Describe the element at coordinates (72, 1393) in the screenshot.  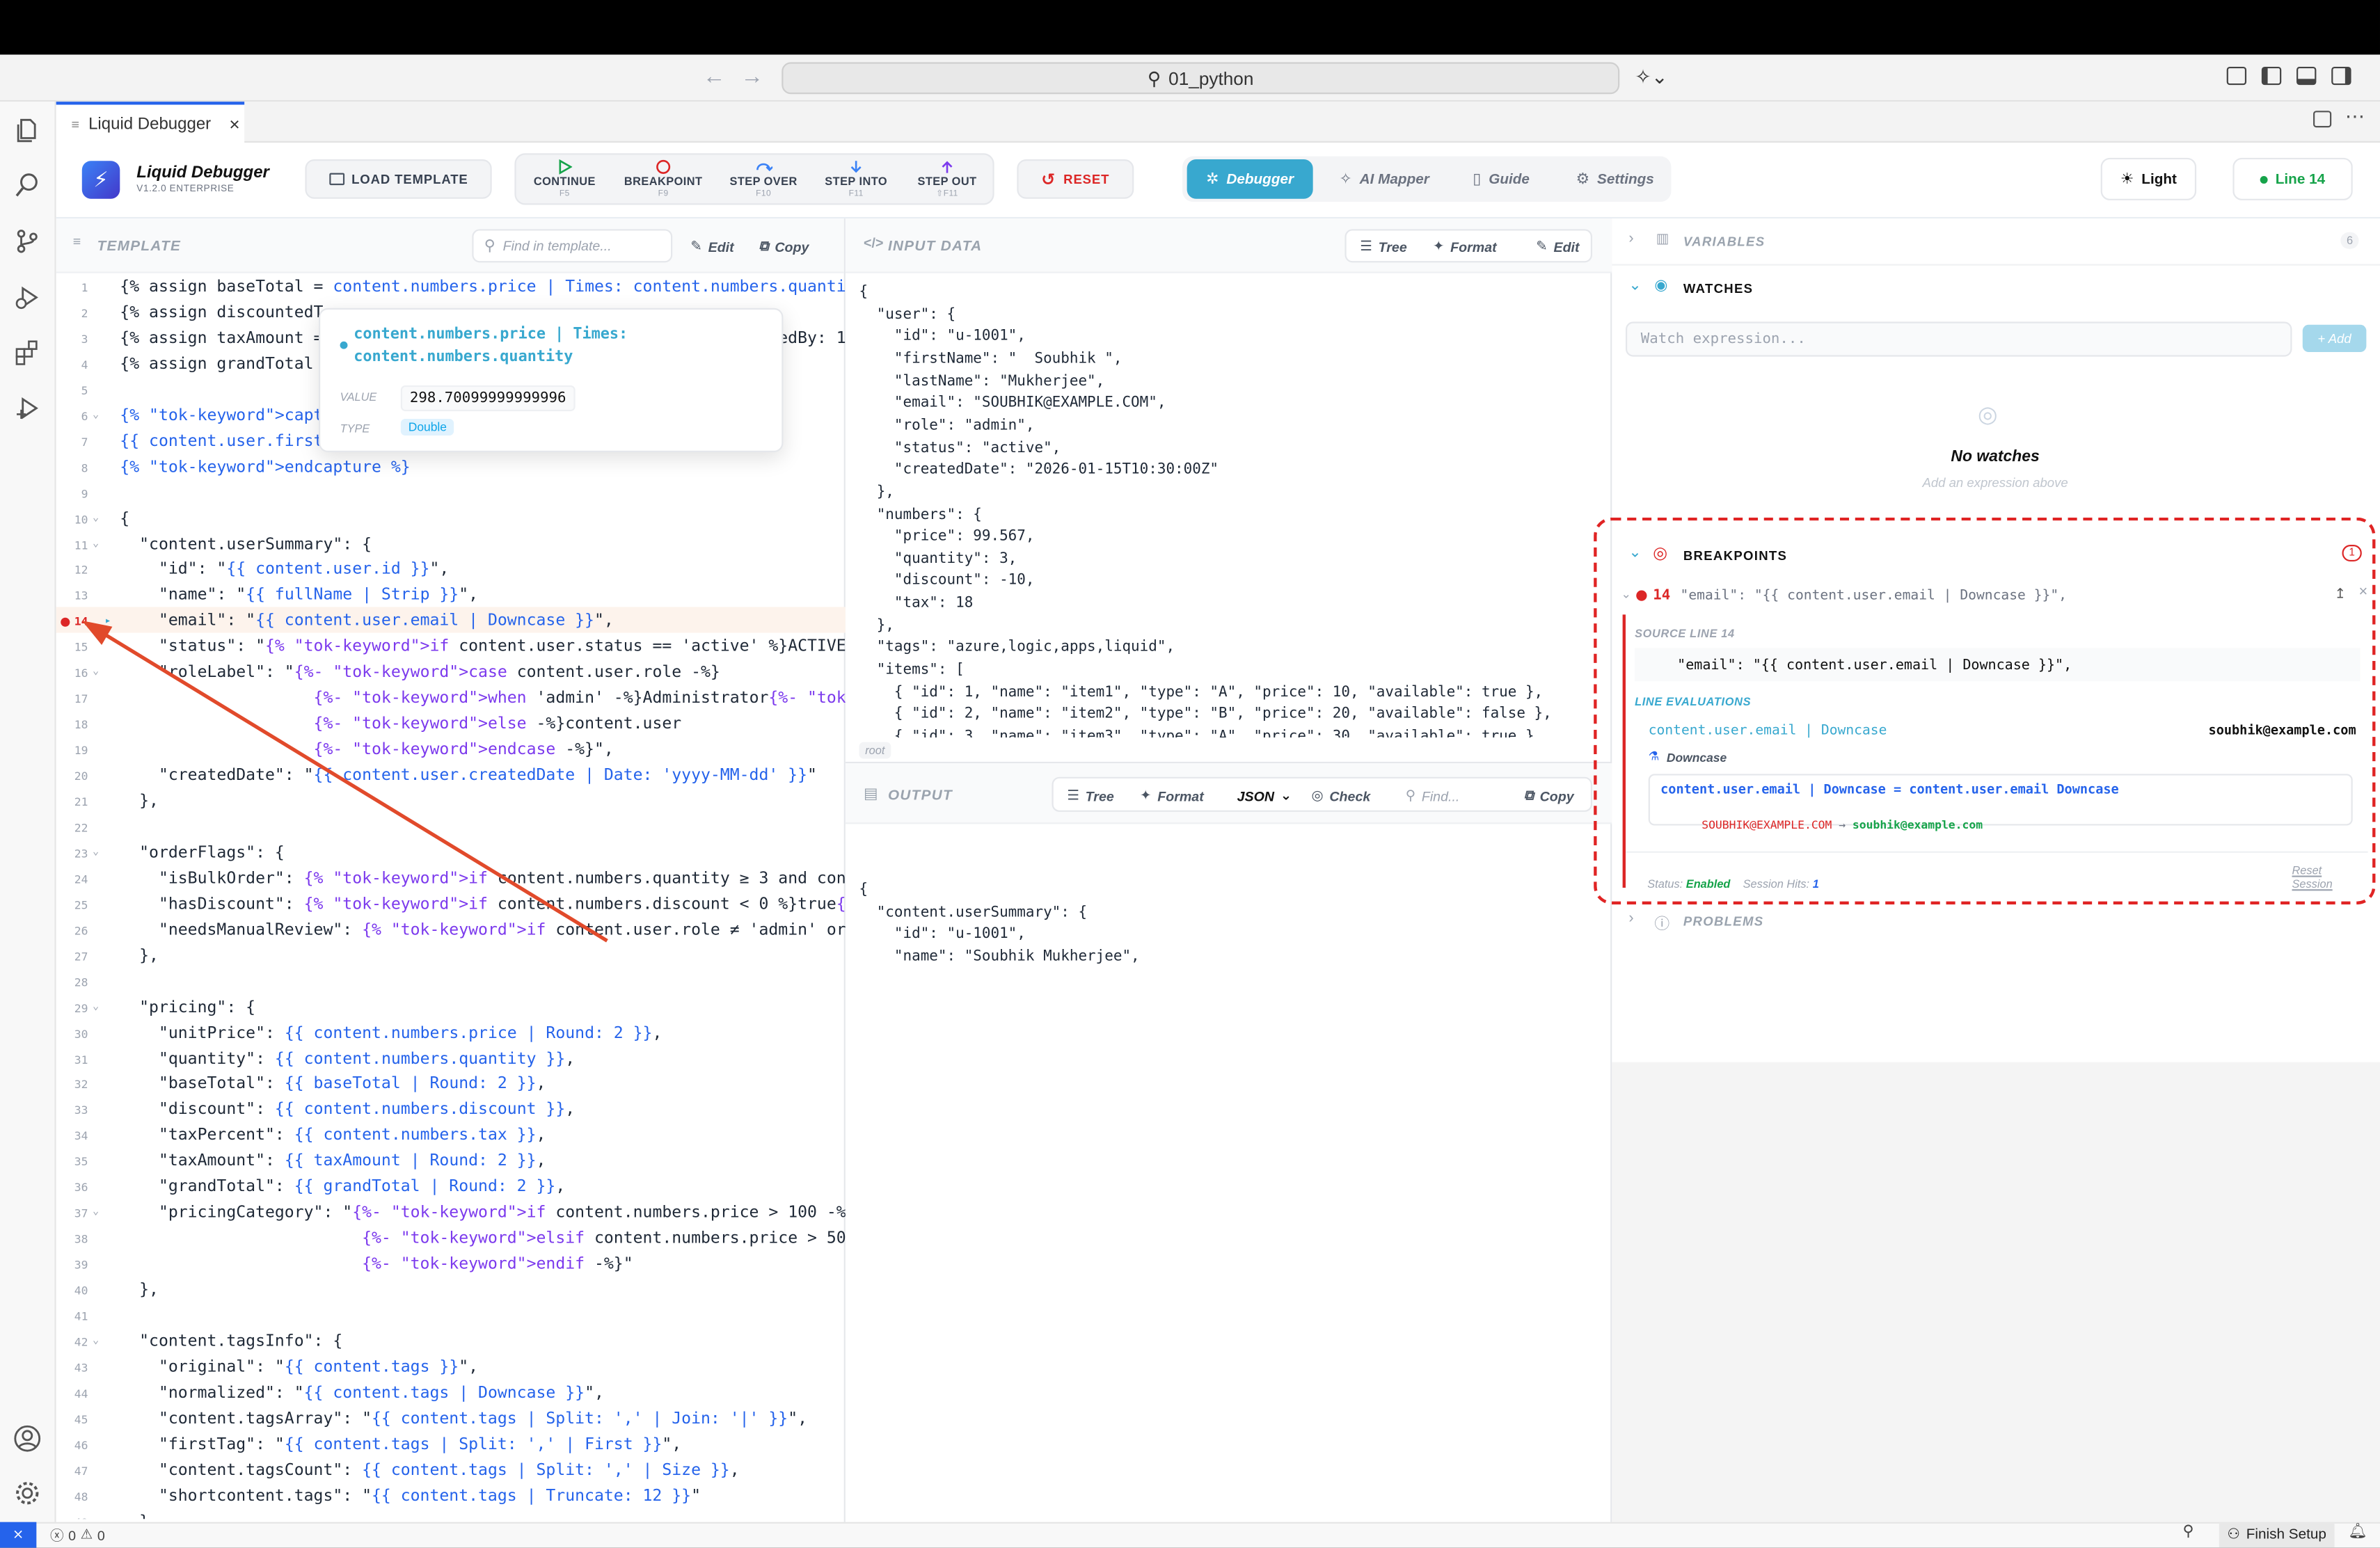
I see `line-number: 44` at that location.